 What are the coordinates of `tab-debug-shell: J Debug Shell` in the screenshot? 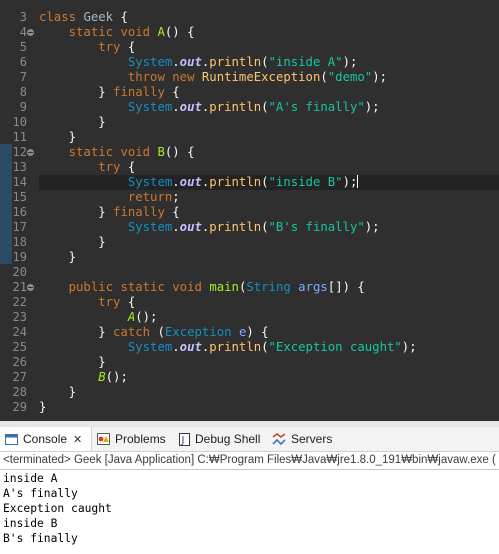 It's located at (219, 439).